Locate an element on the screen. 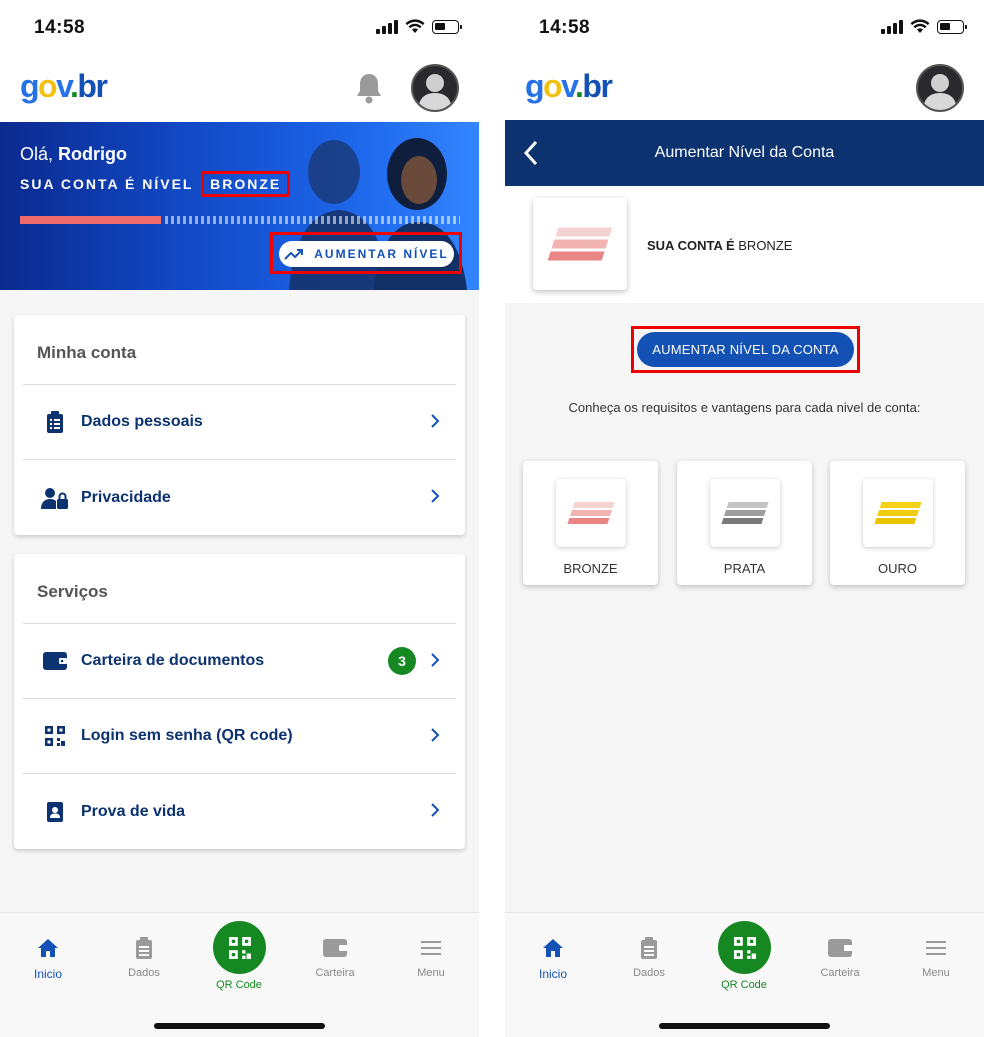  tier-card-silver: PRATA is located at coordinates (744, 523).